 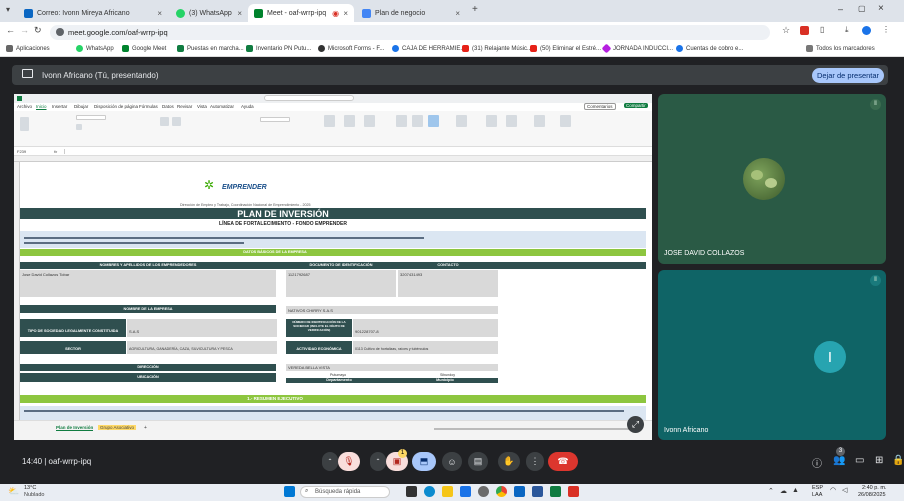 I want to click on back-icon: ←, so click(x=10, y=30).